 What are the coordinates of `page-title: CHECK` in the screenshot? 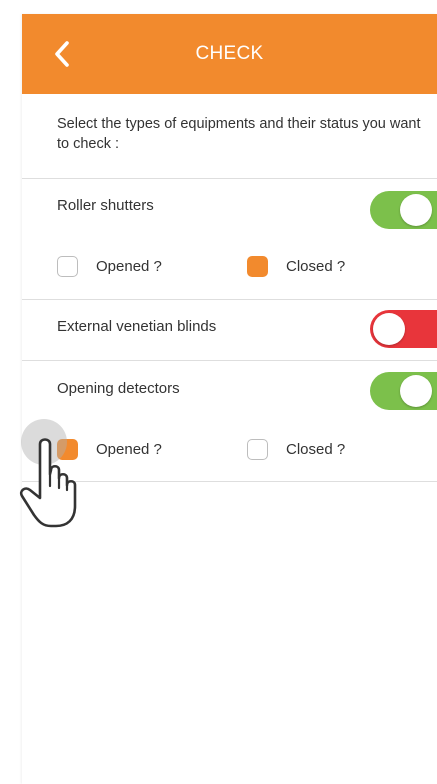 It's located at (229, 53).